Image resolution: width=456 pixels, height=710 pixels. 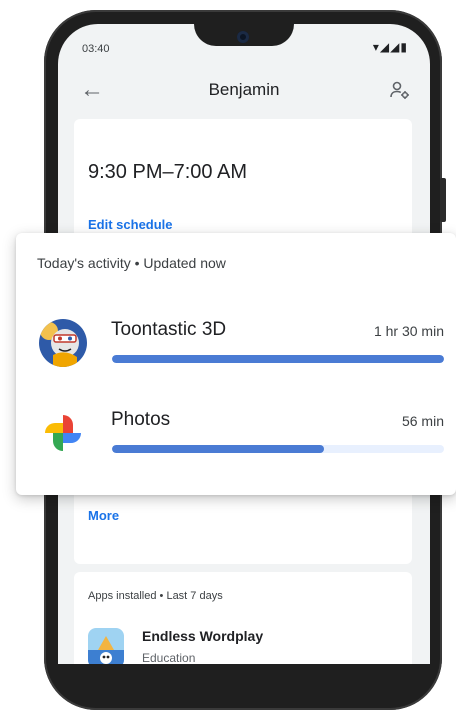 What do you see at coordinates (236, 439) in the screenshot?
I see `activity-app-row: Photos 56 min` at bounding box center [236, 439].